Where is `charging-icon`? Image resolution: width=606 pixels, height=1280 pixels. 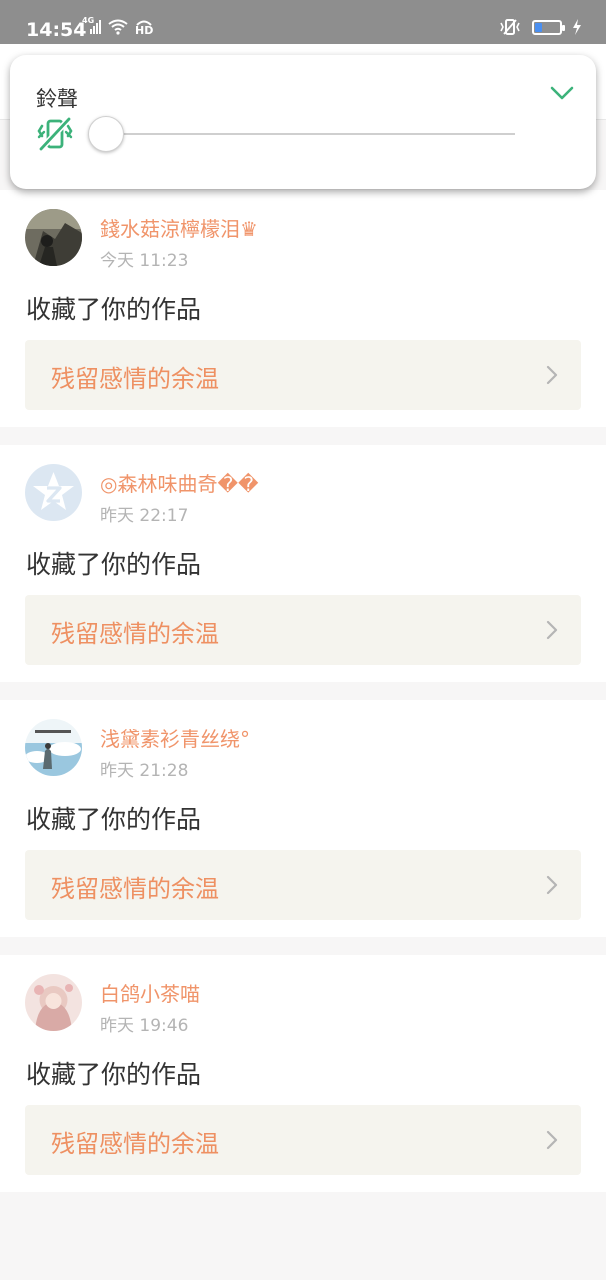 charging-icon is located at coordinates (577, 27).